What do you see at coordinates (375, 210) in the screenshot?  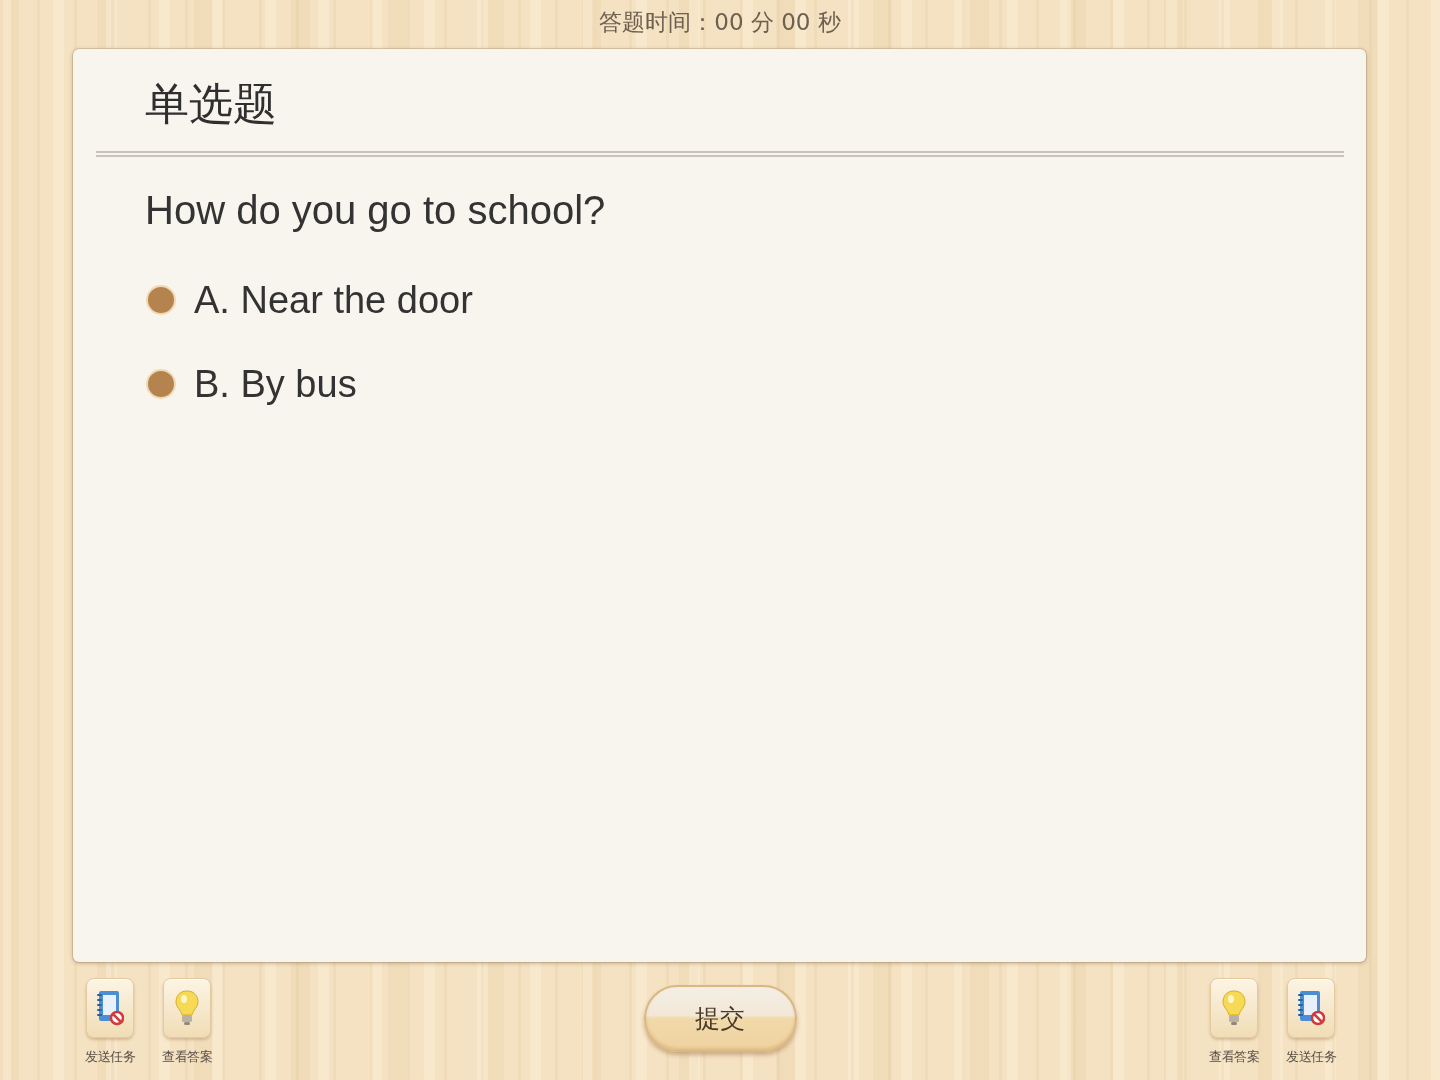 I see `question-text: How do you go to school?` at bounding box center [375, 210].